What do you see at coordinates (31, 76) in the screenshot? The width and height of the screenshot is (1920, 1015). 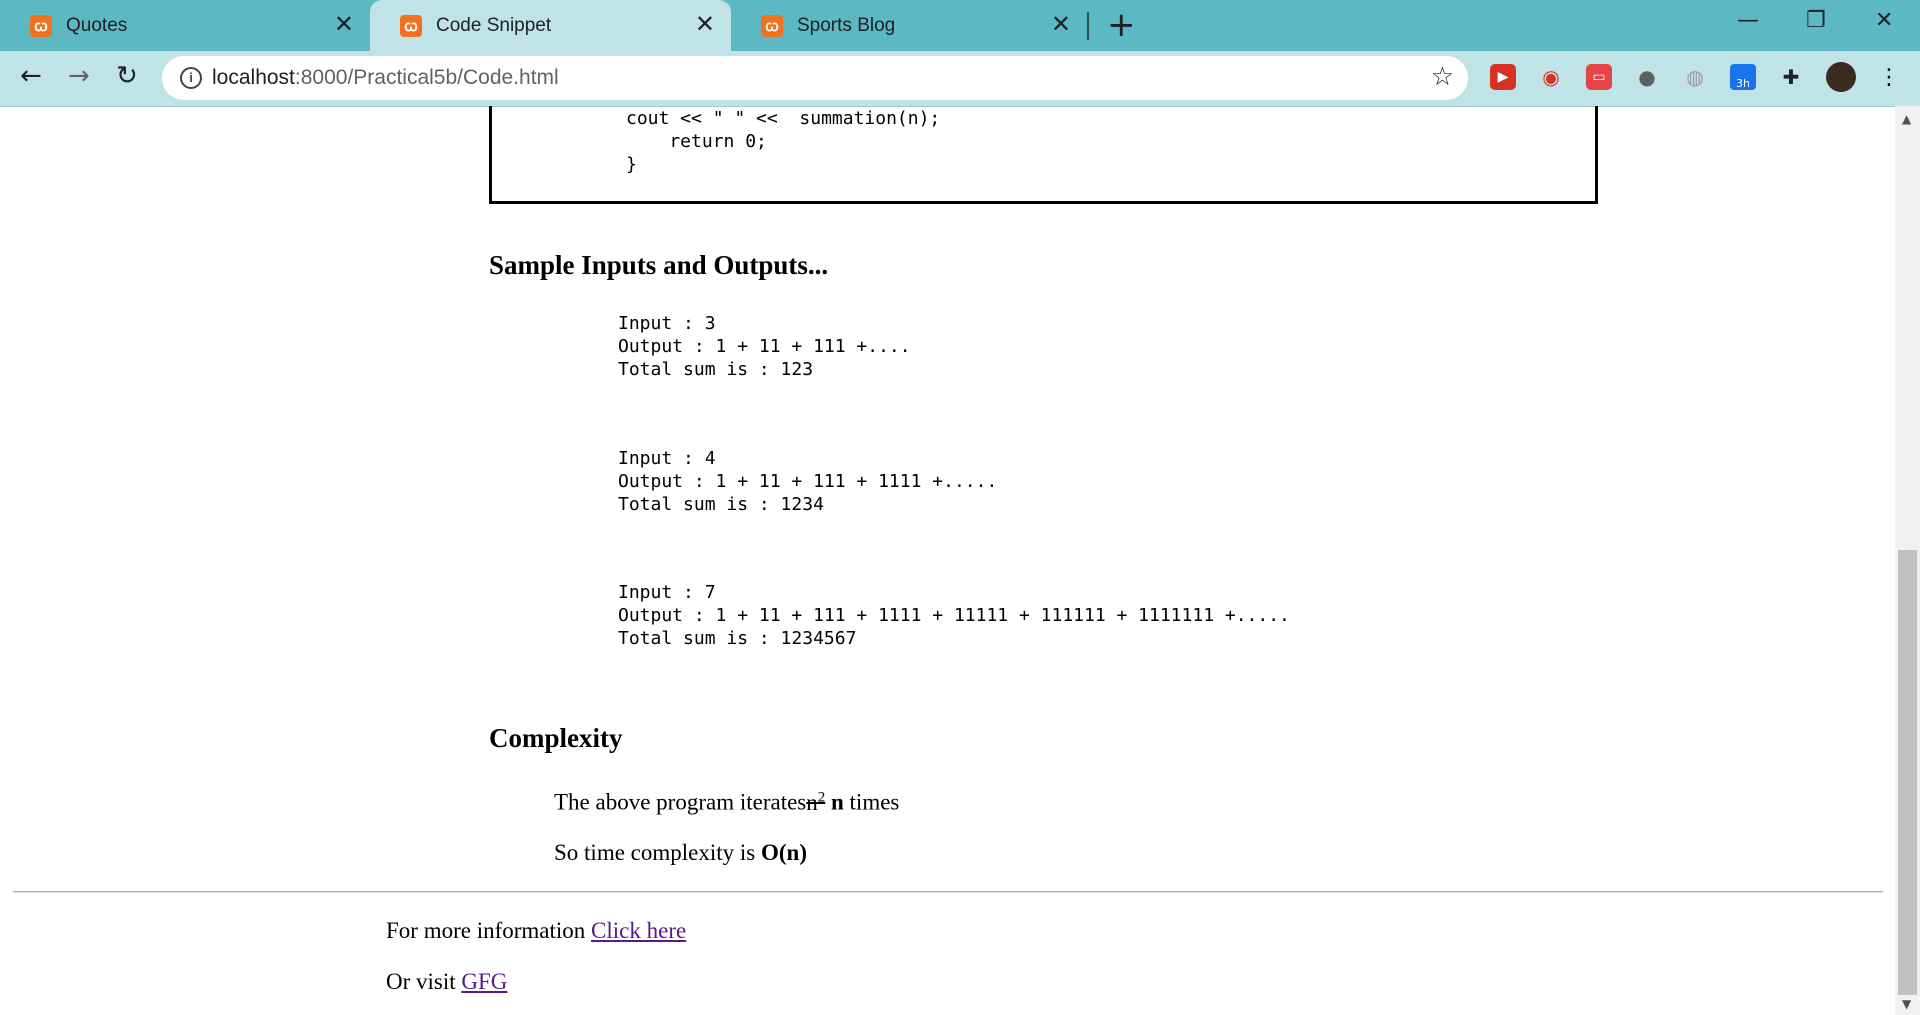 I see `back-icon: ←` at bounding box center [31, 76].